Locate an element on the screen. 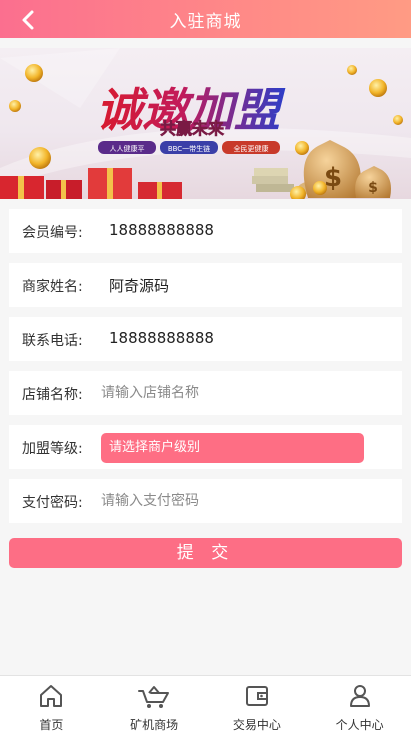  phone-value: 18888888888 is located at coordinates (161, 338).